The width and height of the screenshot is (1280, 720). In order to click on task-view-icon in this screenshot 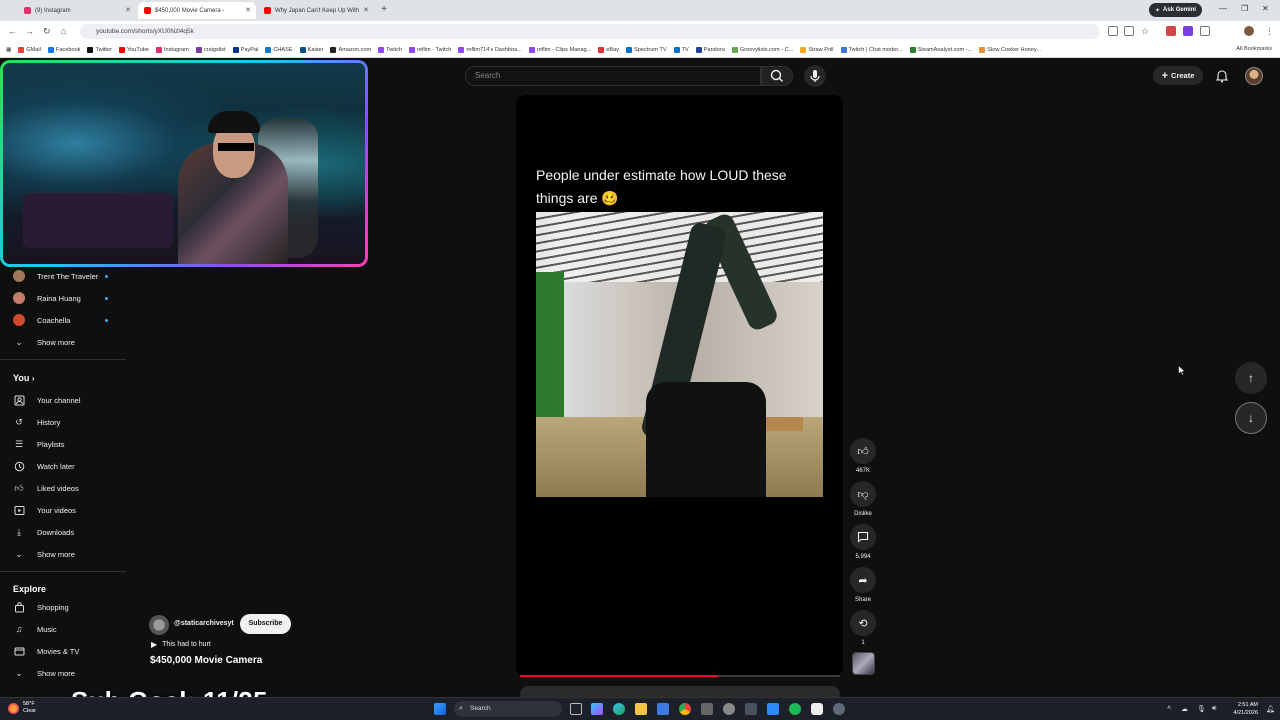, I will do `click(576, 709)`.